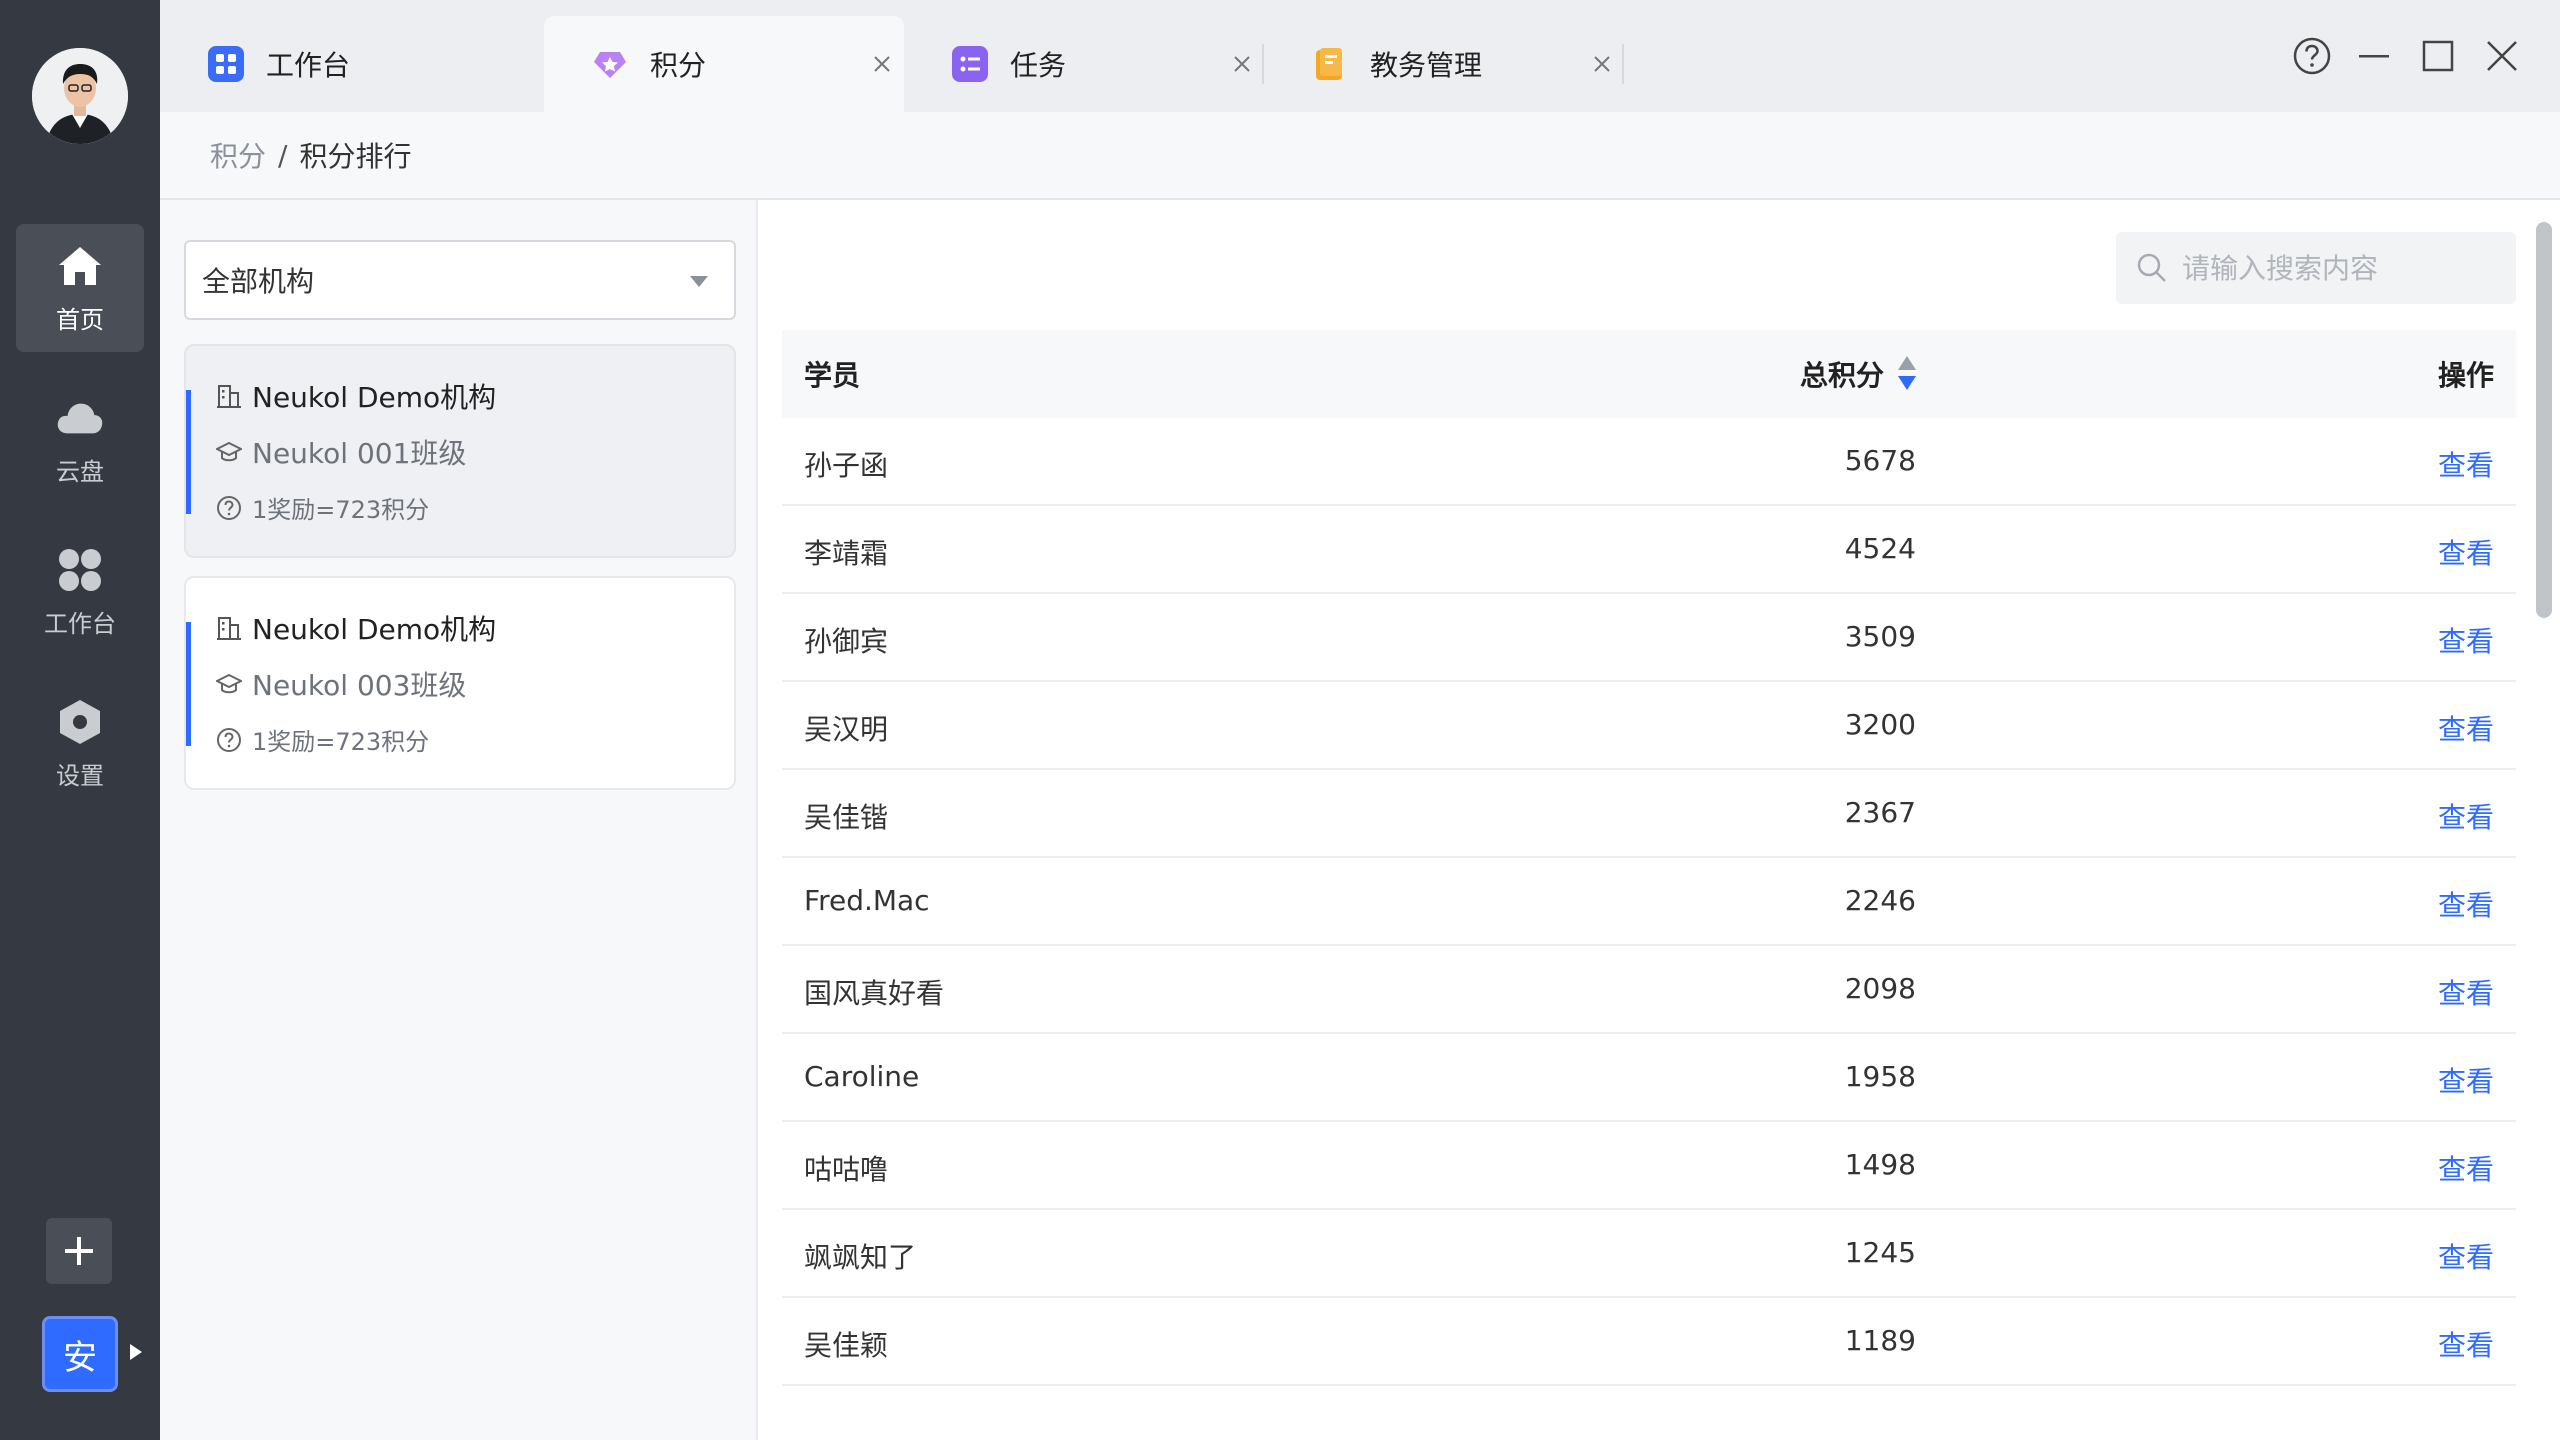 This screenshot has height=1440, width=2560. I want to click on class-card: Neukol Demo机构 Neukol 001班级 1奖励=723积分, so click(460, 451).